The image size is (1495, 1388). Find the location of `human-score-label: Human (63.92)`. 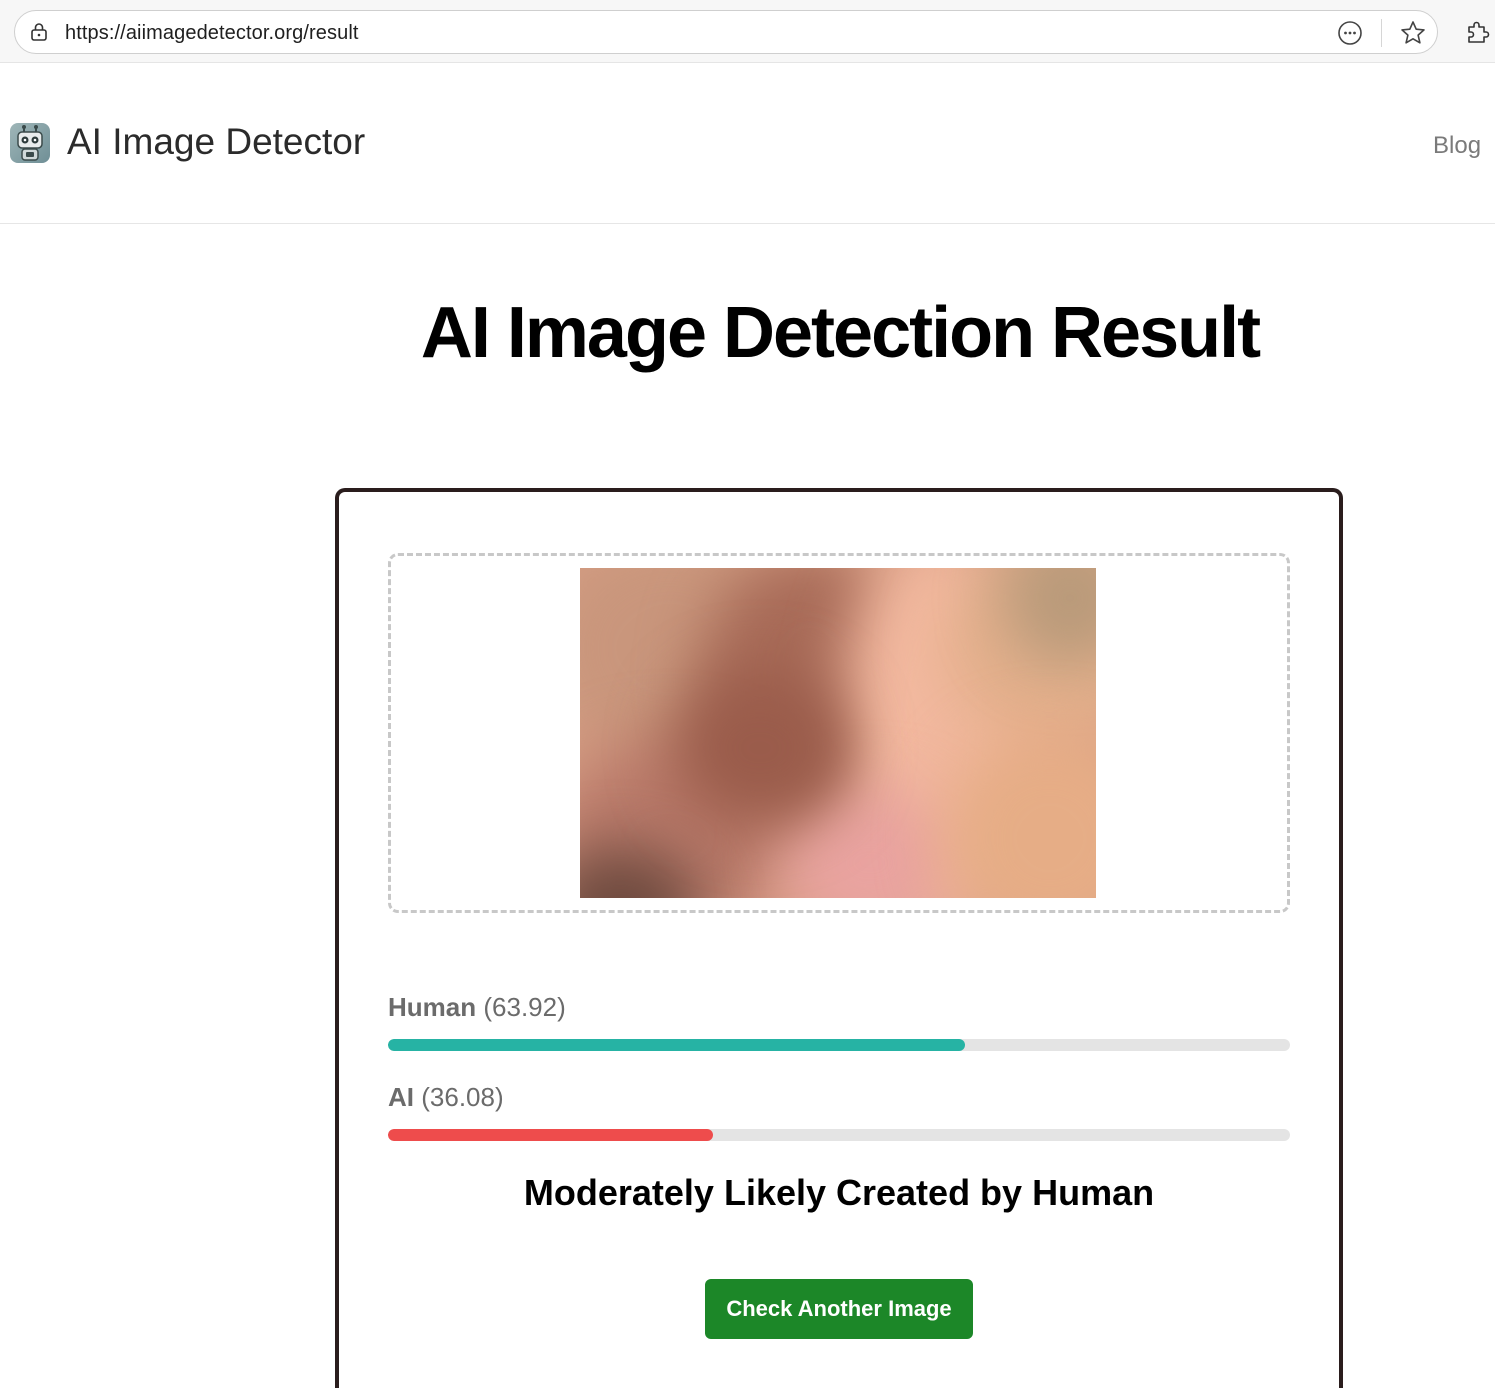

human-score-label: Human (63.92) is located at coordinates (477, 1007).